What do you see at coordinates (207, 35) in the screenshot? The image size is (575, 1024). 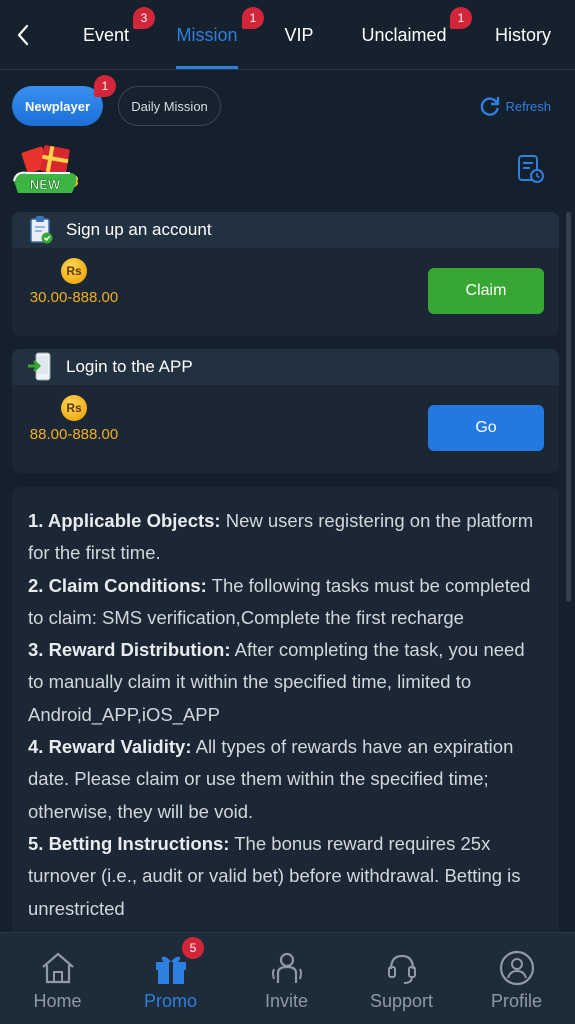 I see `tab-mission: Mission` at bounding box center [207, 35].